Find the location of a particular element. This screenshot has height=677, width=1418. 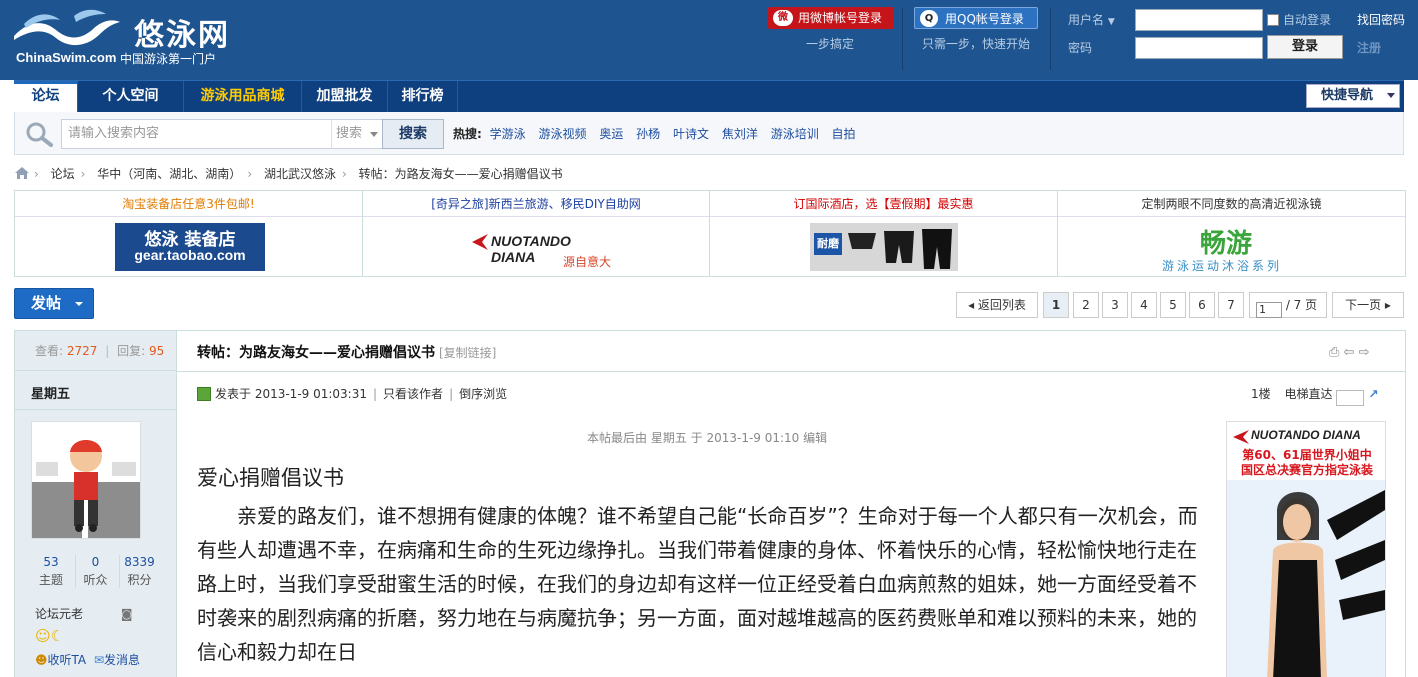

new-post-button: 发帖 is located at coordinates (54, 303).